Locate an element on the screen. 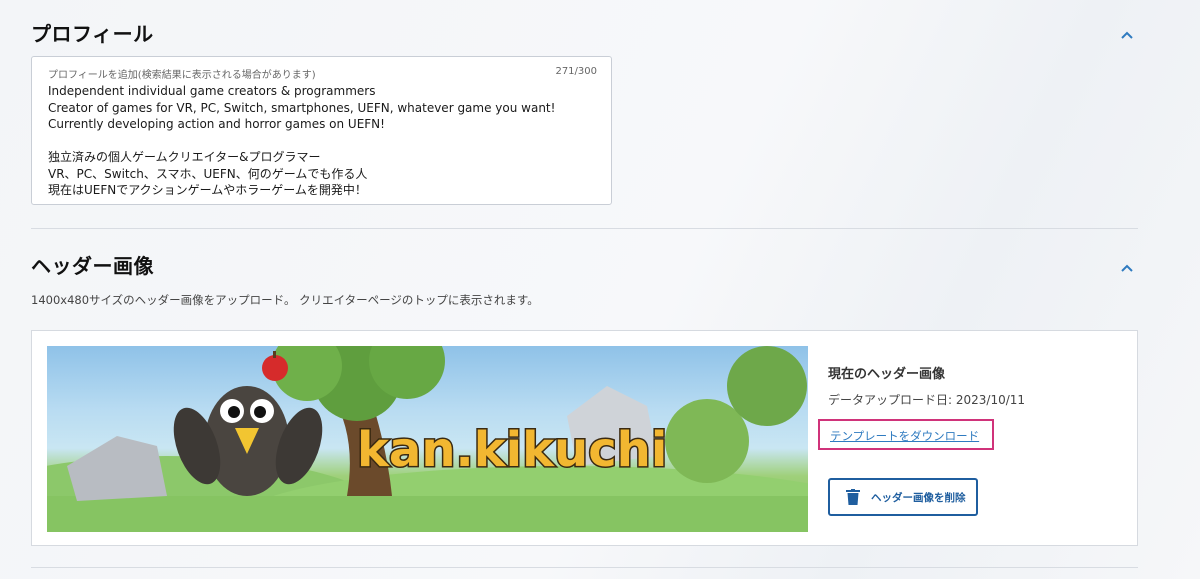 This screenshot has width=1200, height=579. download-template-link: テンプレートをダウンロード is located at coordinates (904, 436).